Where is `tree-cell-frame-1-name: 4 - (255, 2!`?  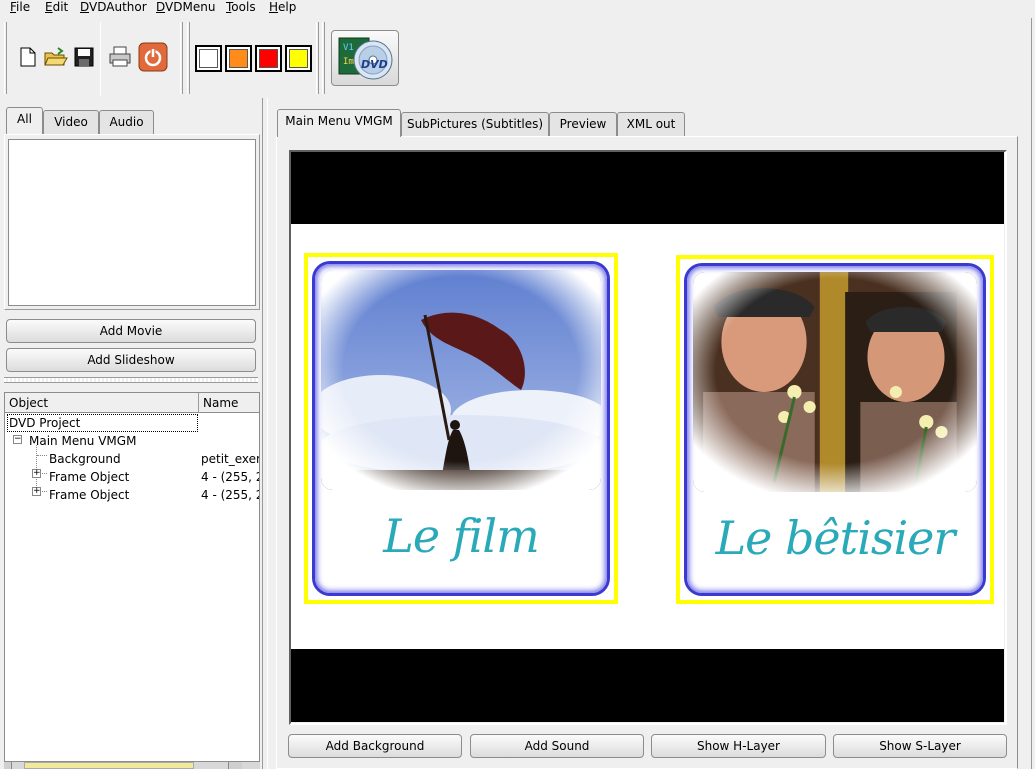 tree-cell-frame-1-name: 4 - (255, 2! is located at coordinates (230, 477).